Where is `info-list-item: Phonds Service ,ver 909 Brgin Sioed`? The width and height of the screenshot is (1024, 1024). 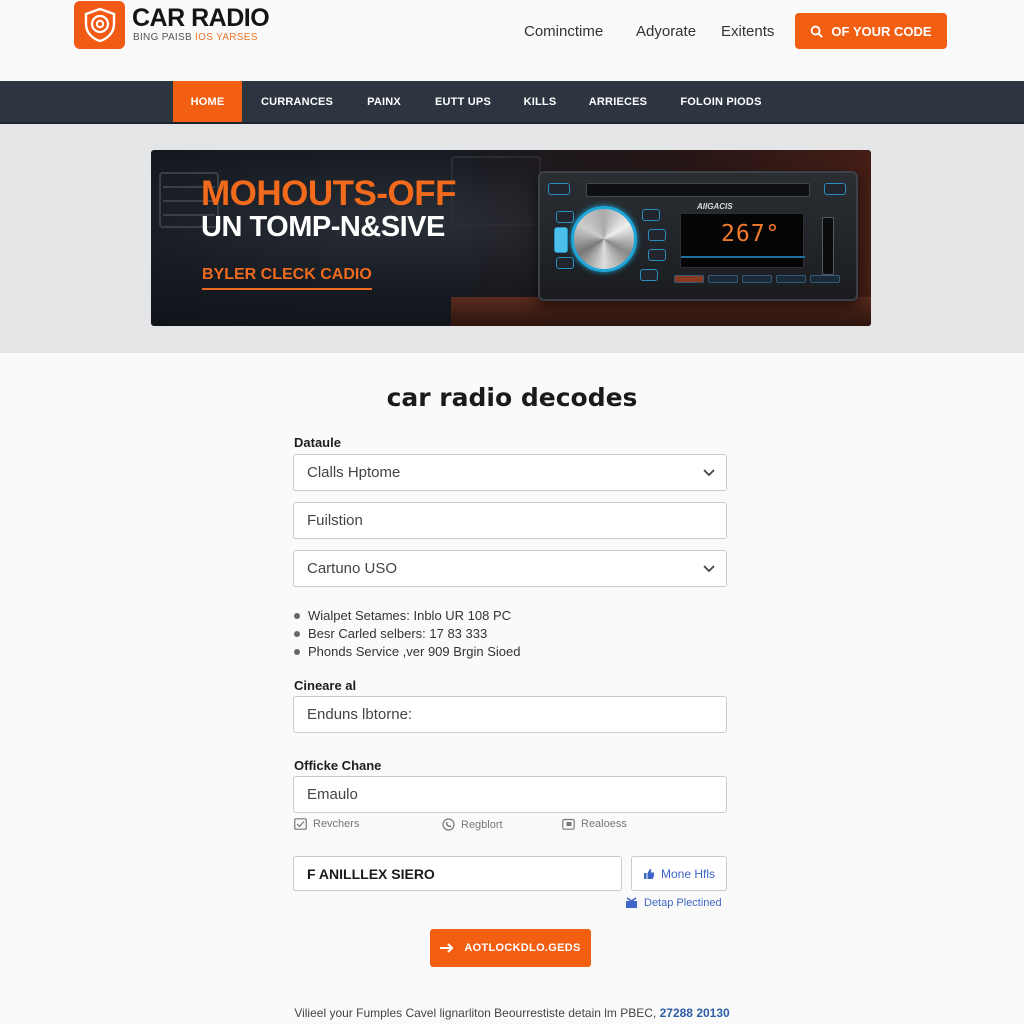
info-list-item: Phonds Service ,ver 909 Brgin Sioed is located at coordinates (407, 652).